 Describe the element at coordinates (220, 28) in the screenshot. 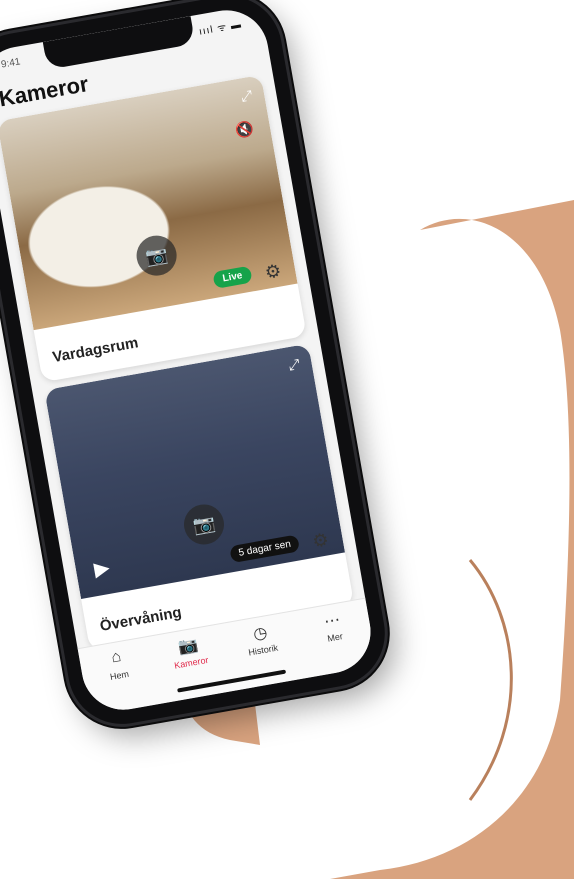

I see `status-icons: ıııl ᯤ ▬` at that location.